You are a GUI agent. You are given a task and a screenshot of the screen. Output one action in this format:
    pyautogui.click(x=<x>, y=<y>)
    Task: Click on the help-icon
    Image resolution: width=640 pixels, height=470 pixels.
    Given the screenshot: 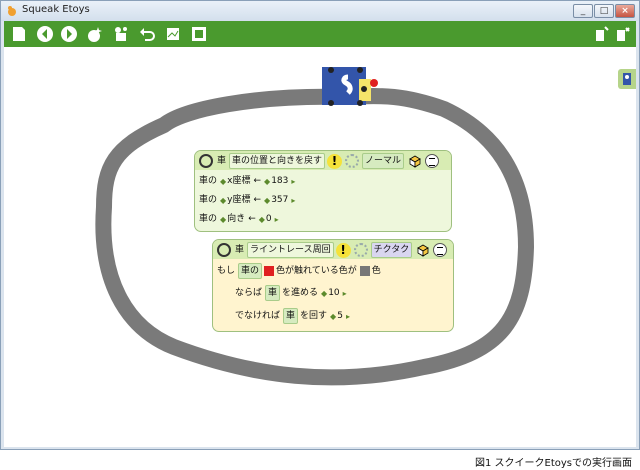 What is the action you would take?
    pyautogui.click(x=601, y=34)
    